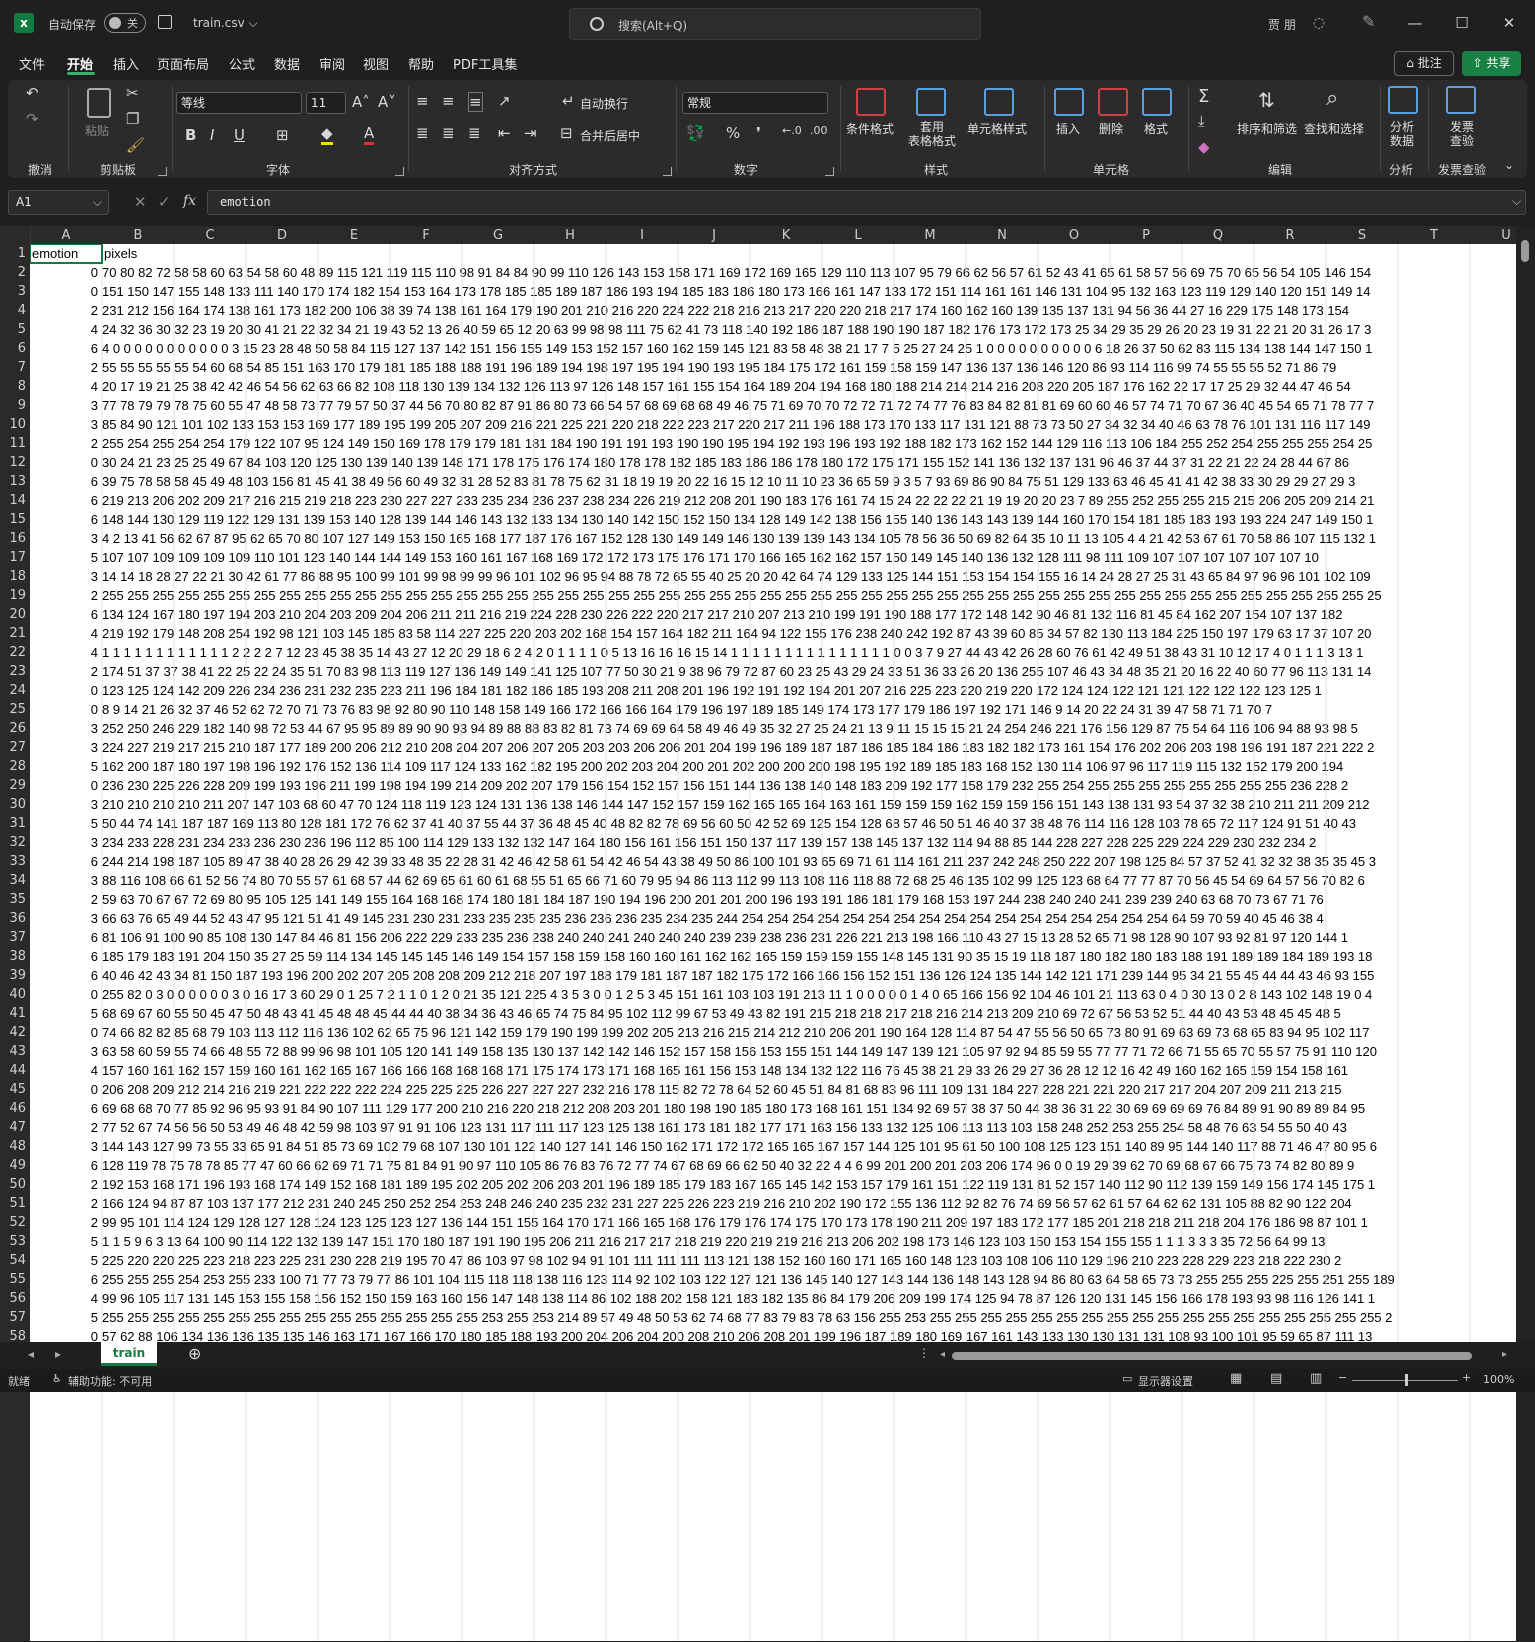 This screenshot has height=1642, width=1535. Describe the element at coordinates (13, 348) in the screenshot. I see `row-header: 6` at that location.